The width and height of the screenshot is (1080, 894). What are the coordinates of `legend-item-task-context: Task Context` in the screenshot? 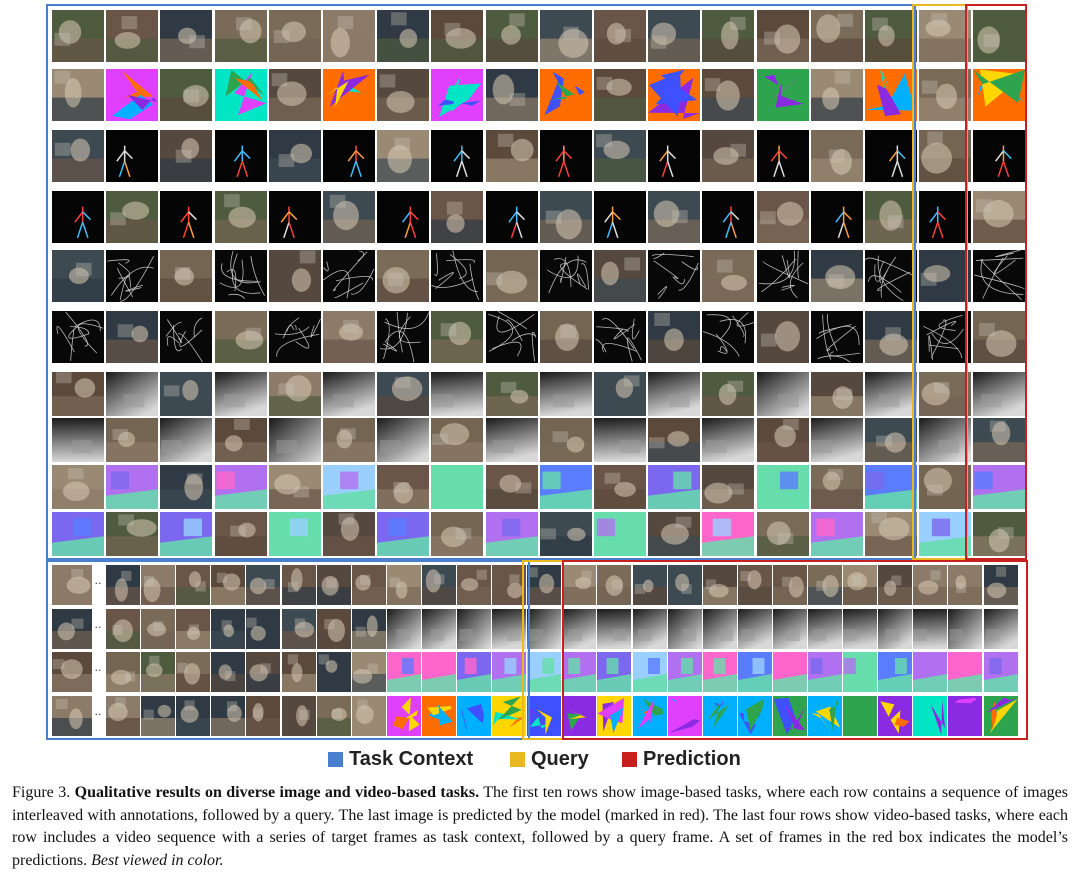 It's located at (400, 759).